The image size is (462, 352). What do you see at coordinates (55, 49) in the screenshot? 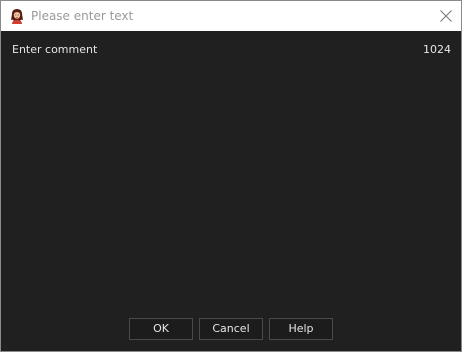
I see `comment-label: Enter comment` at bounding box center [55, 49].